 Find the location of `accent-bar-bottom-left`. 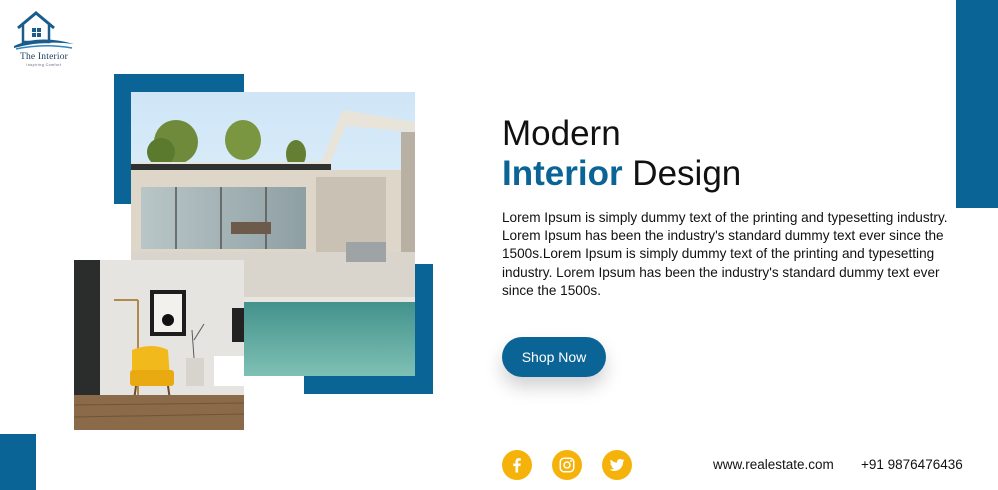

accent-bar-bottom-left is located at coordinates (18, 462).